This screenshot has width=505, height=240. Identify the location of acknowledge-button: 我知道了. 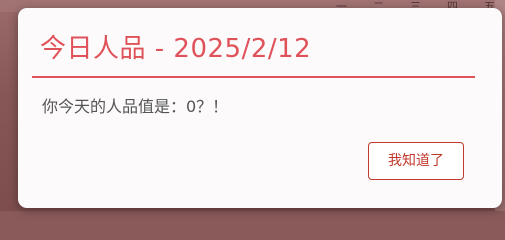
(416, 161).